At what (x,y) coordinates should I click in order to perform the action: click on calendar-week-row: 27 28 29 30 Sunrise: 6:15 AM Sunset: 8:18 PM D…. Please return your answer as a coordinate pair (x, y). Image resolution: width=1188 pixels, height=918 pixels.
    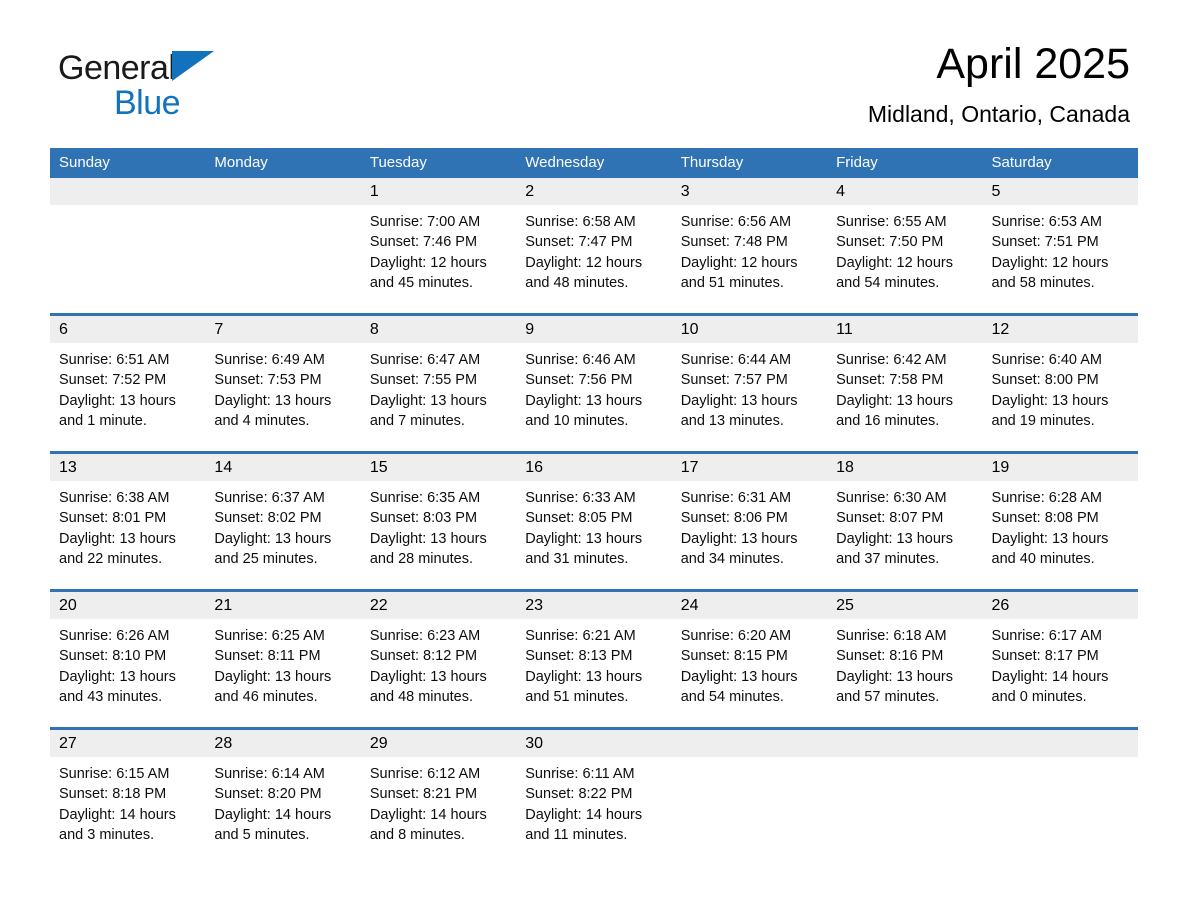
    Looking at the image, I should click on (594, 798).